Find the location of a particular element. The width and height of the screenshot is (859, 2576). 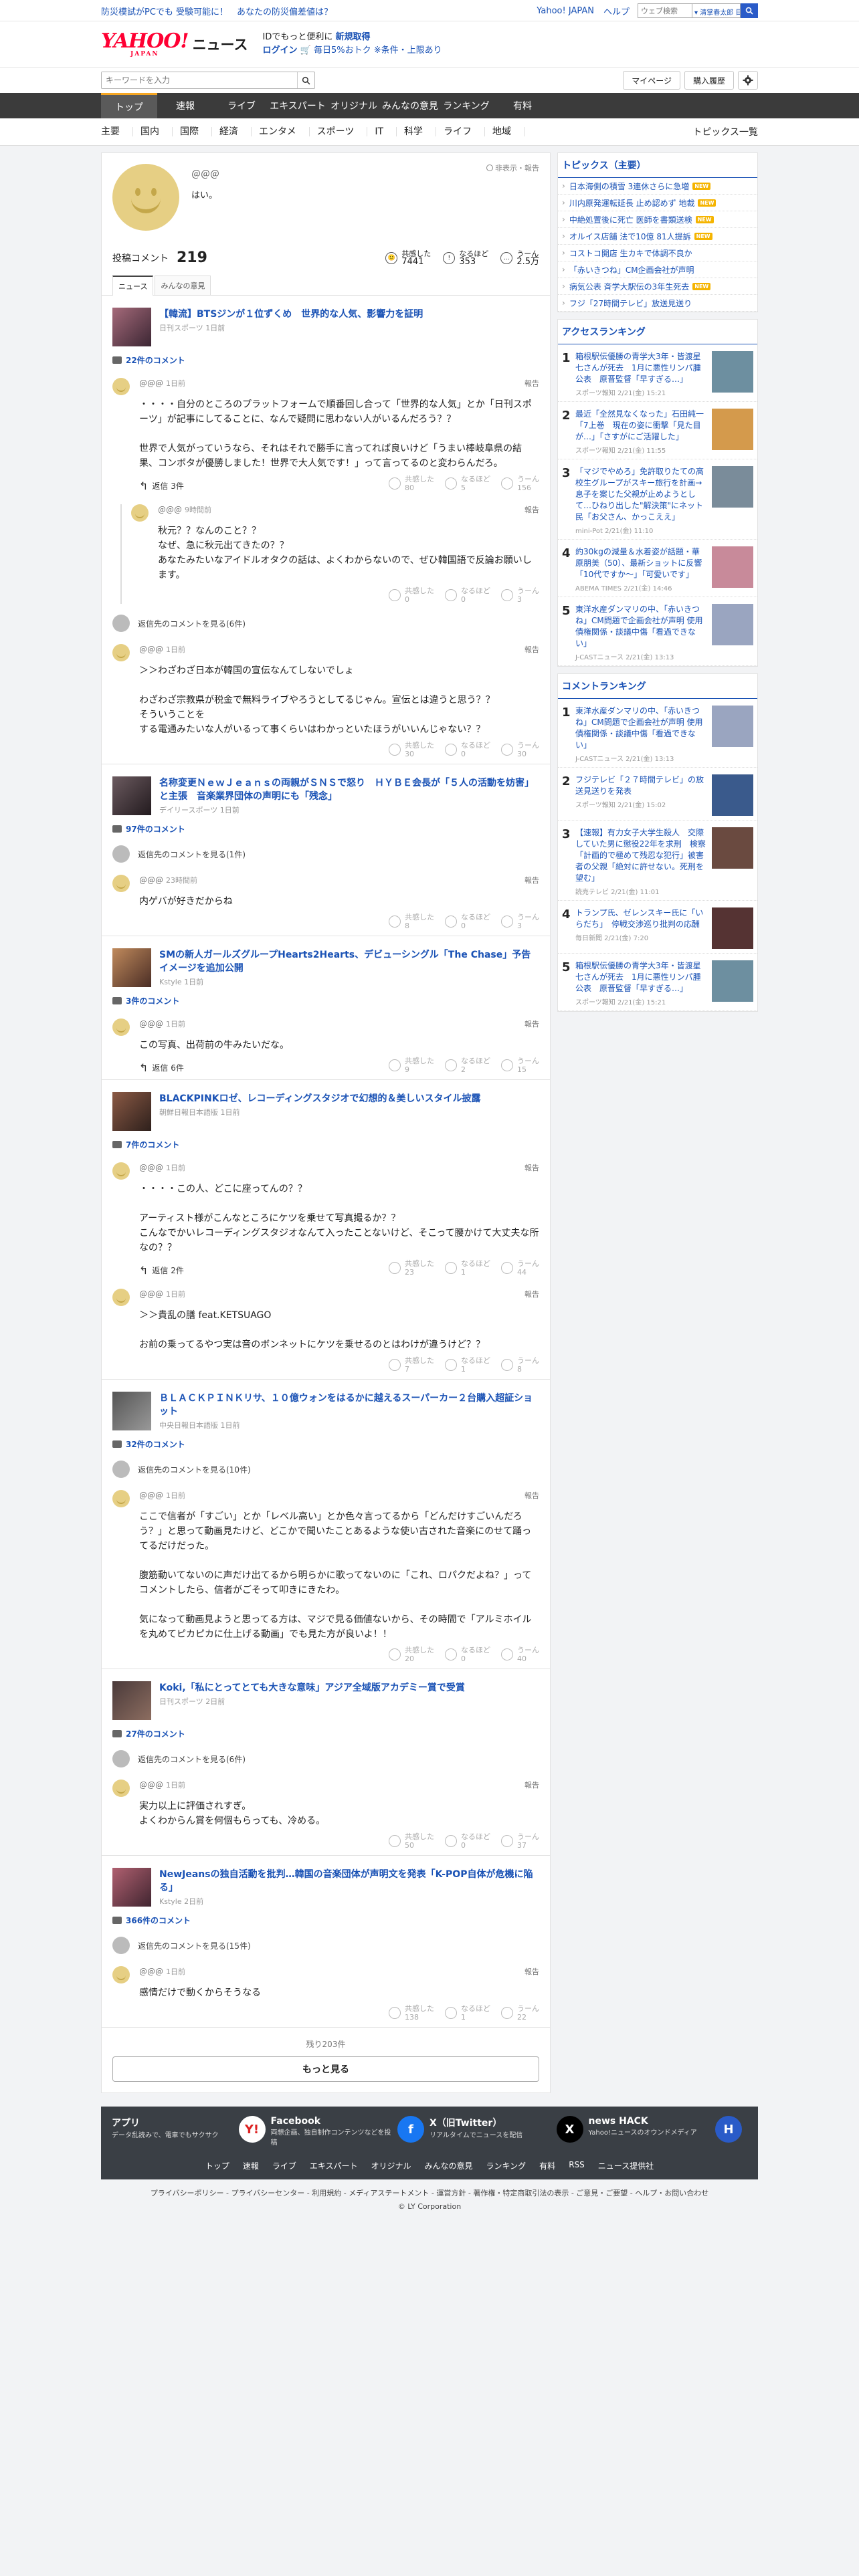

footer-service: X（旧Twitter） リアルタイムでニュースを配信 X is located at coordinates (509, 2132).